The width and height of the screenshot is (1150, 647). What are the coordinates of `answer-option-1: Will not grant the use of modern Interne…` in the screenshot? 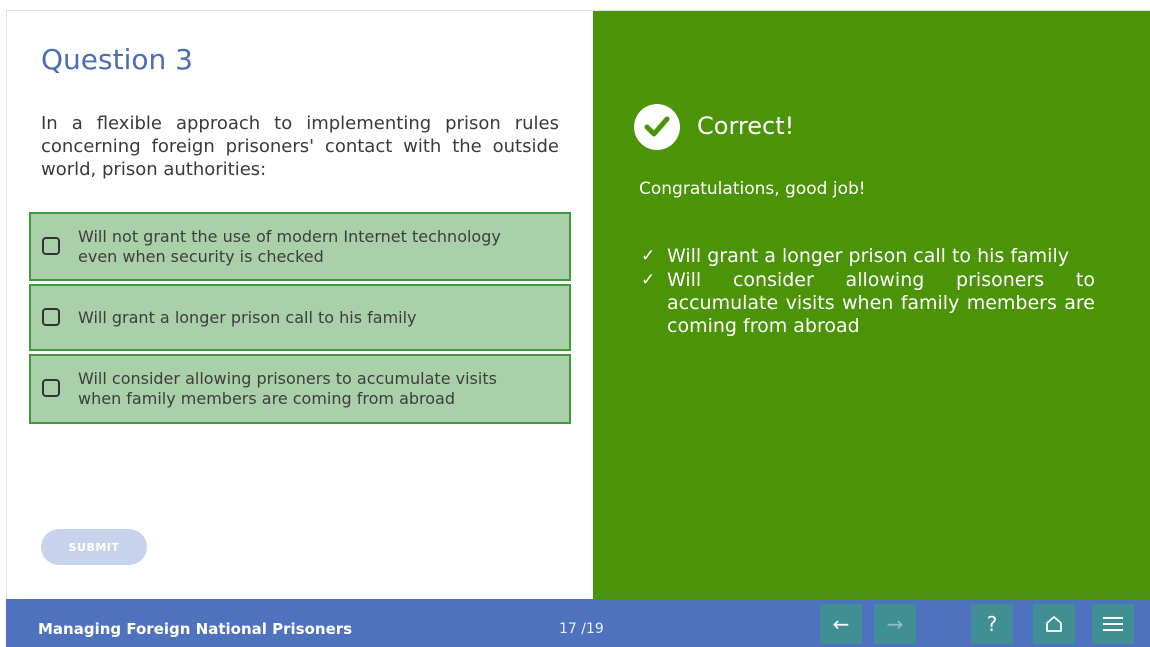 It's located at (300, 246).